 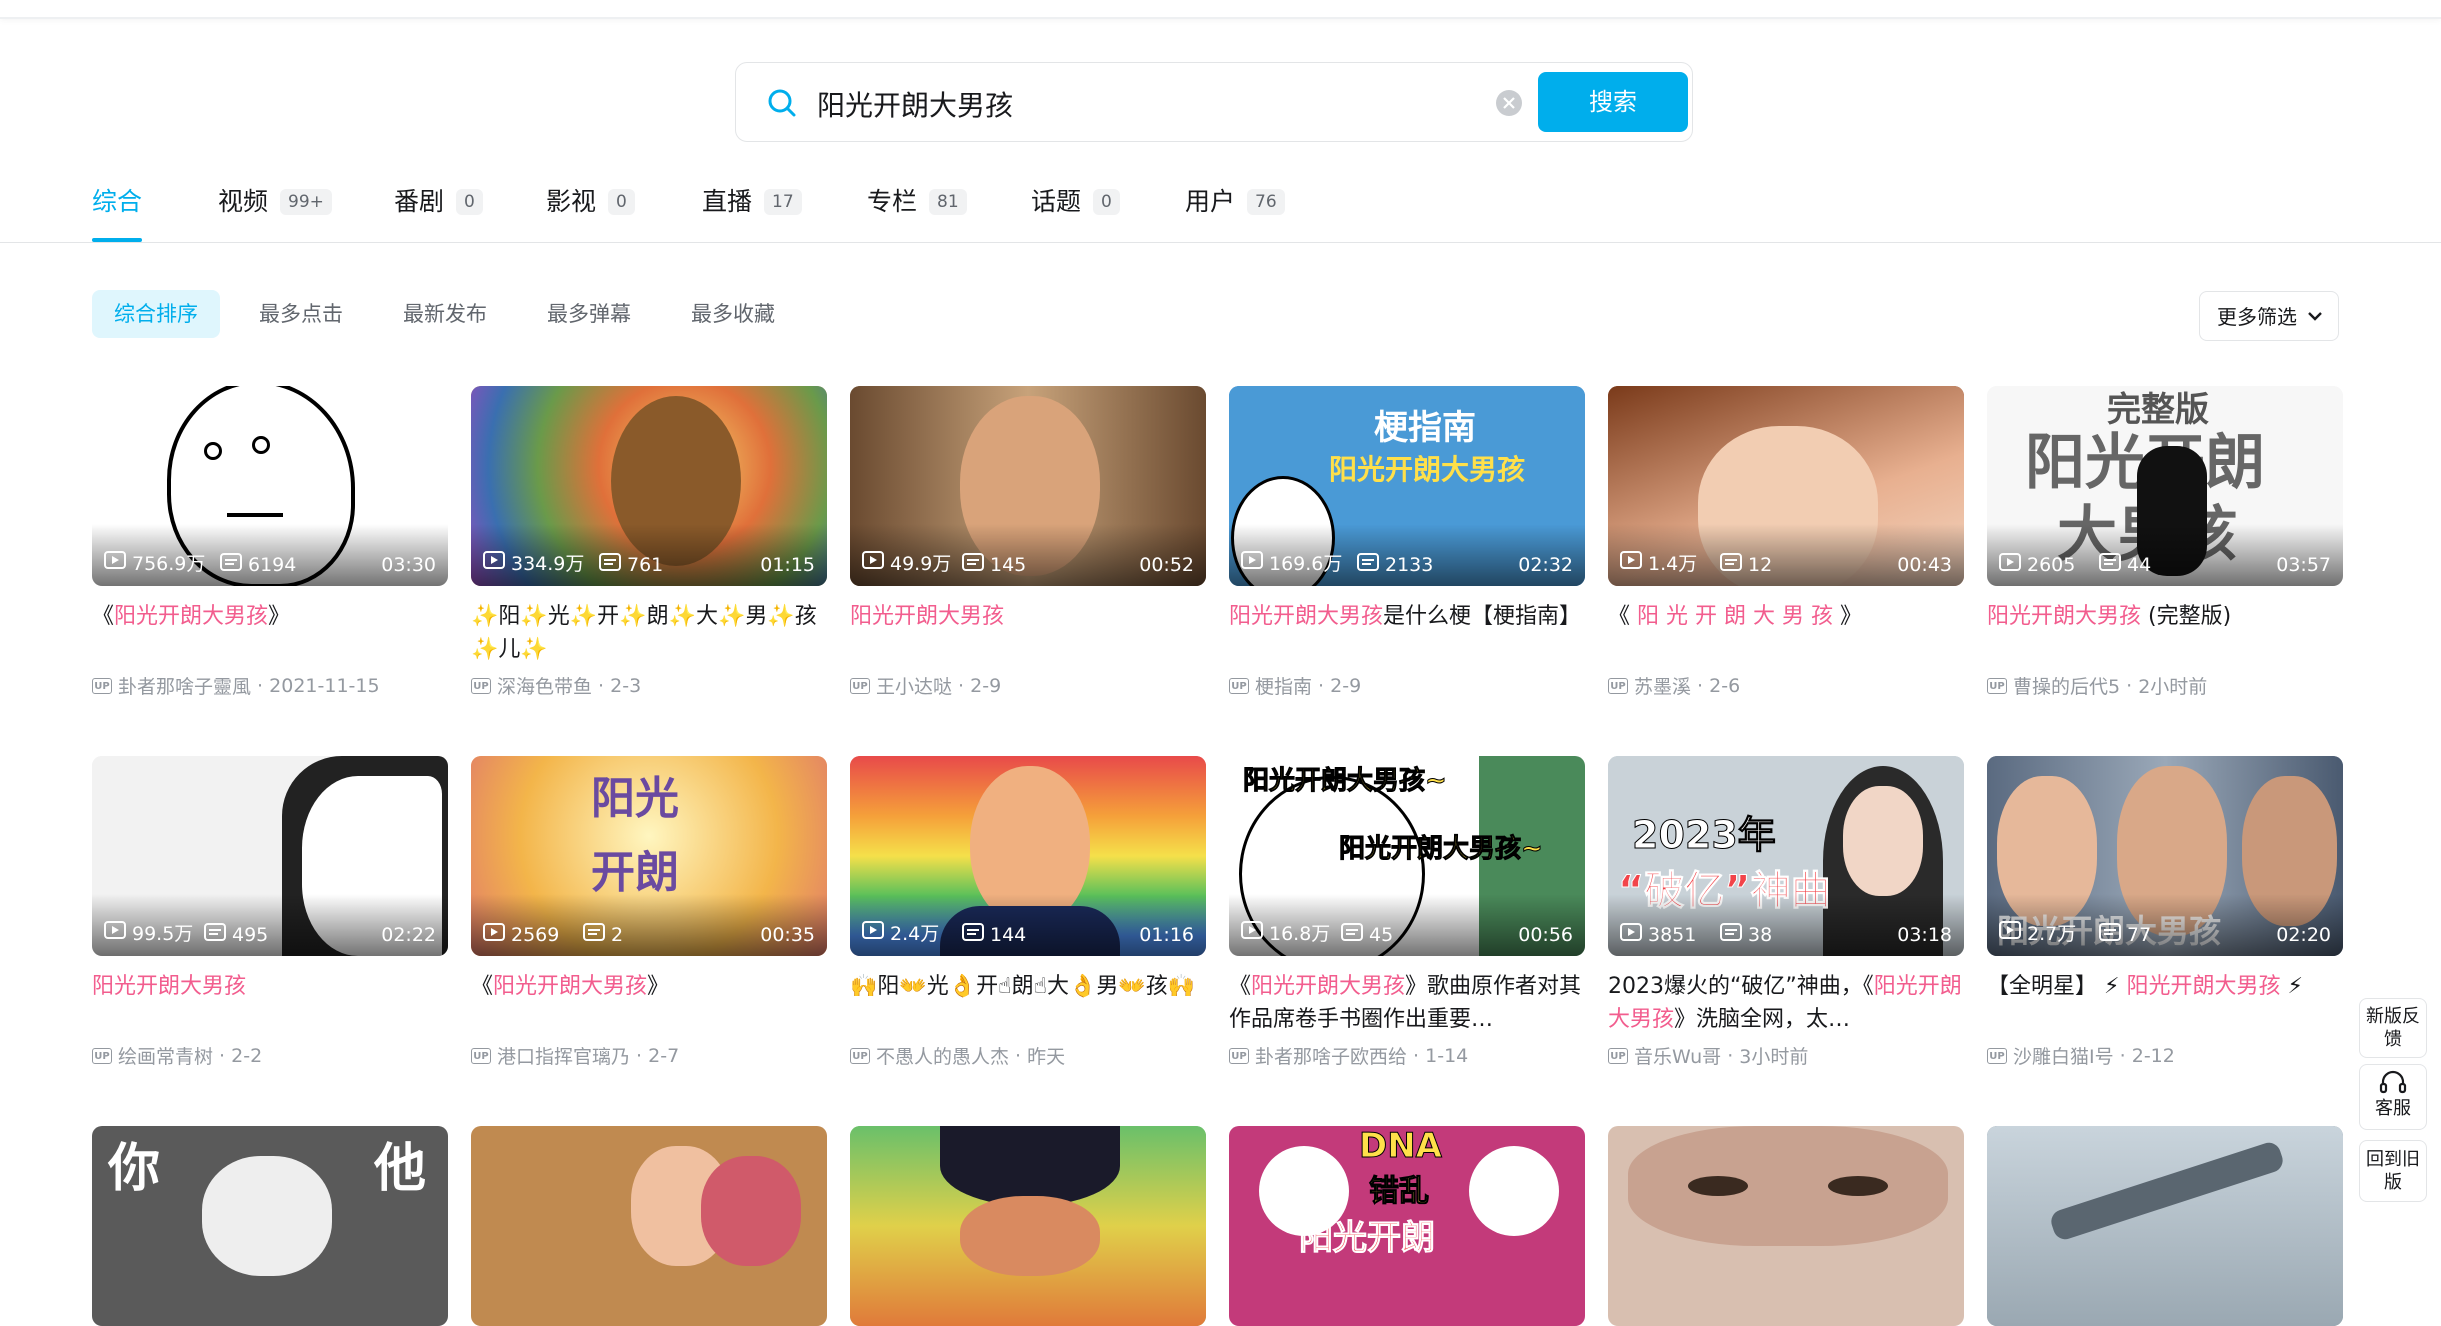 I want to click on more-filter-button: 更多筛选, so click(x=2269, y=316).